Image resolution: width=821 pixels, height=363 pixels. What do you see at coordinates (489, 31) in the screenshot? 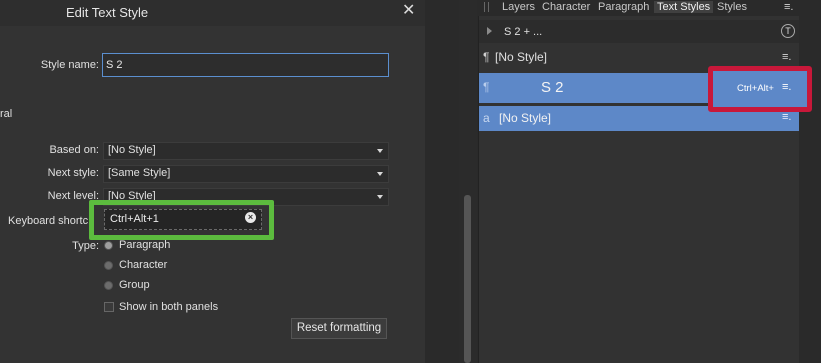
I see `expand-arrow-icon` at bounding box center [489, 31].